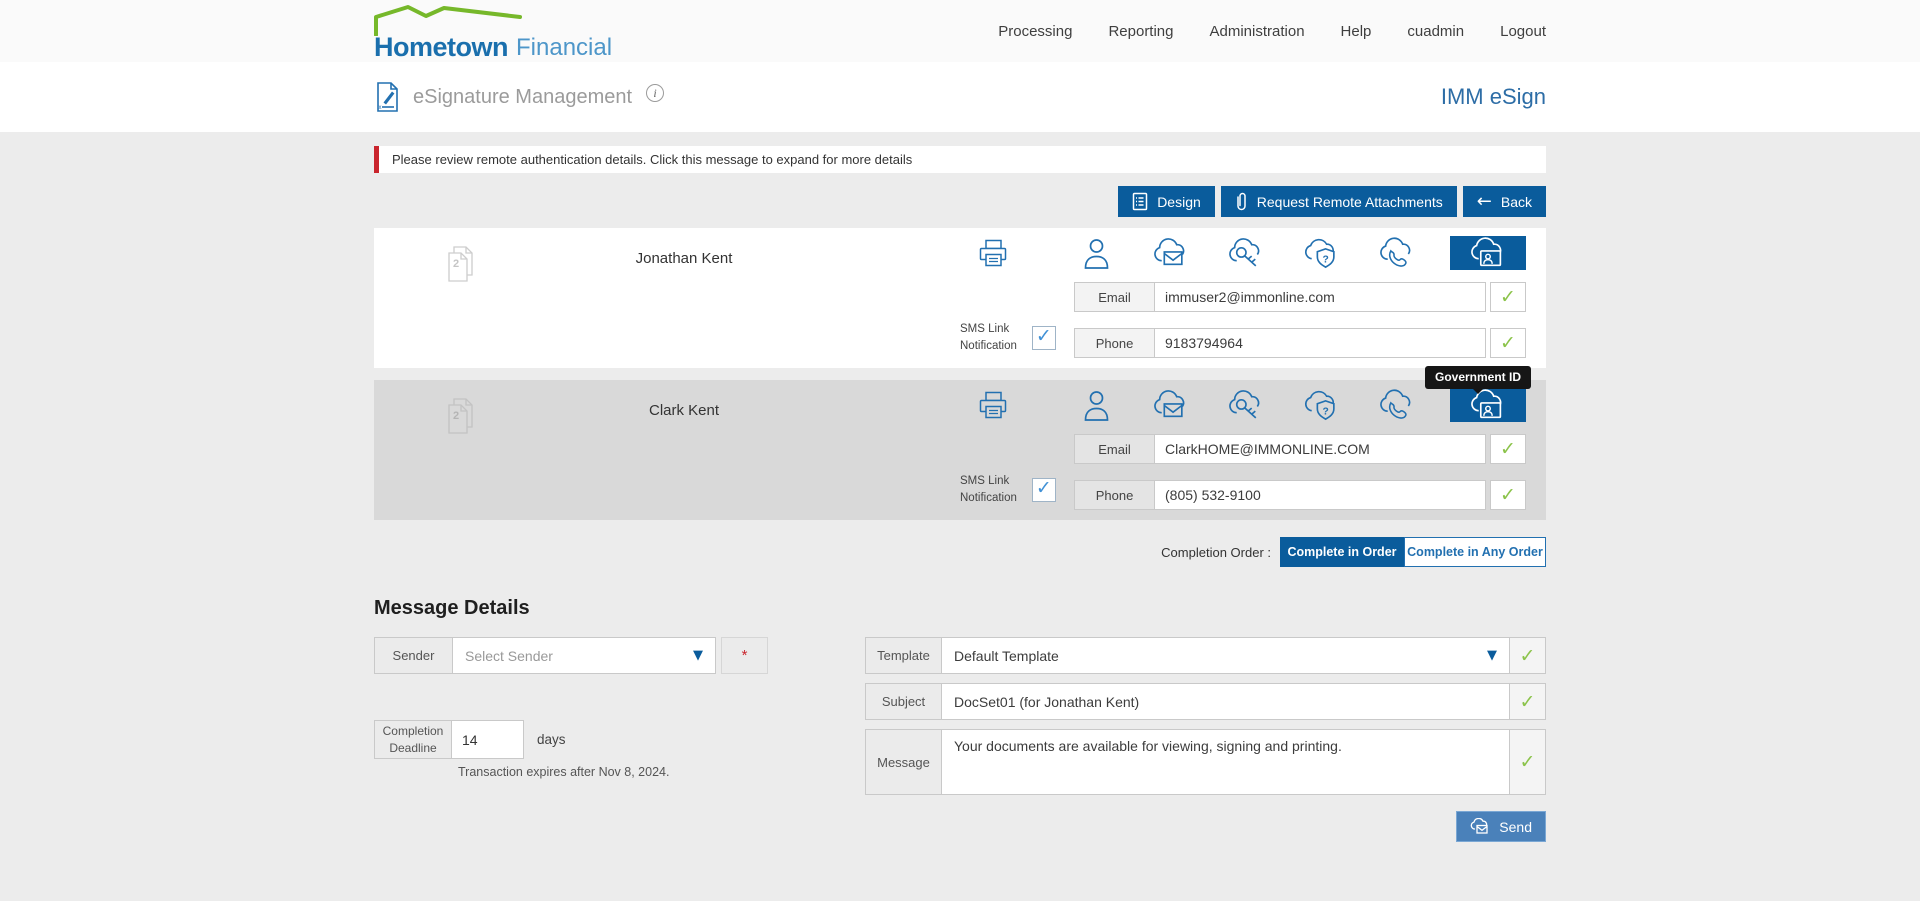 The height and width of the screenshot is (901, 1920). Describe the element at coordinates (904, 701) in the screenshot. I see `subject-label: Subject` at that location.